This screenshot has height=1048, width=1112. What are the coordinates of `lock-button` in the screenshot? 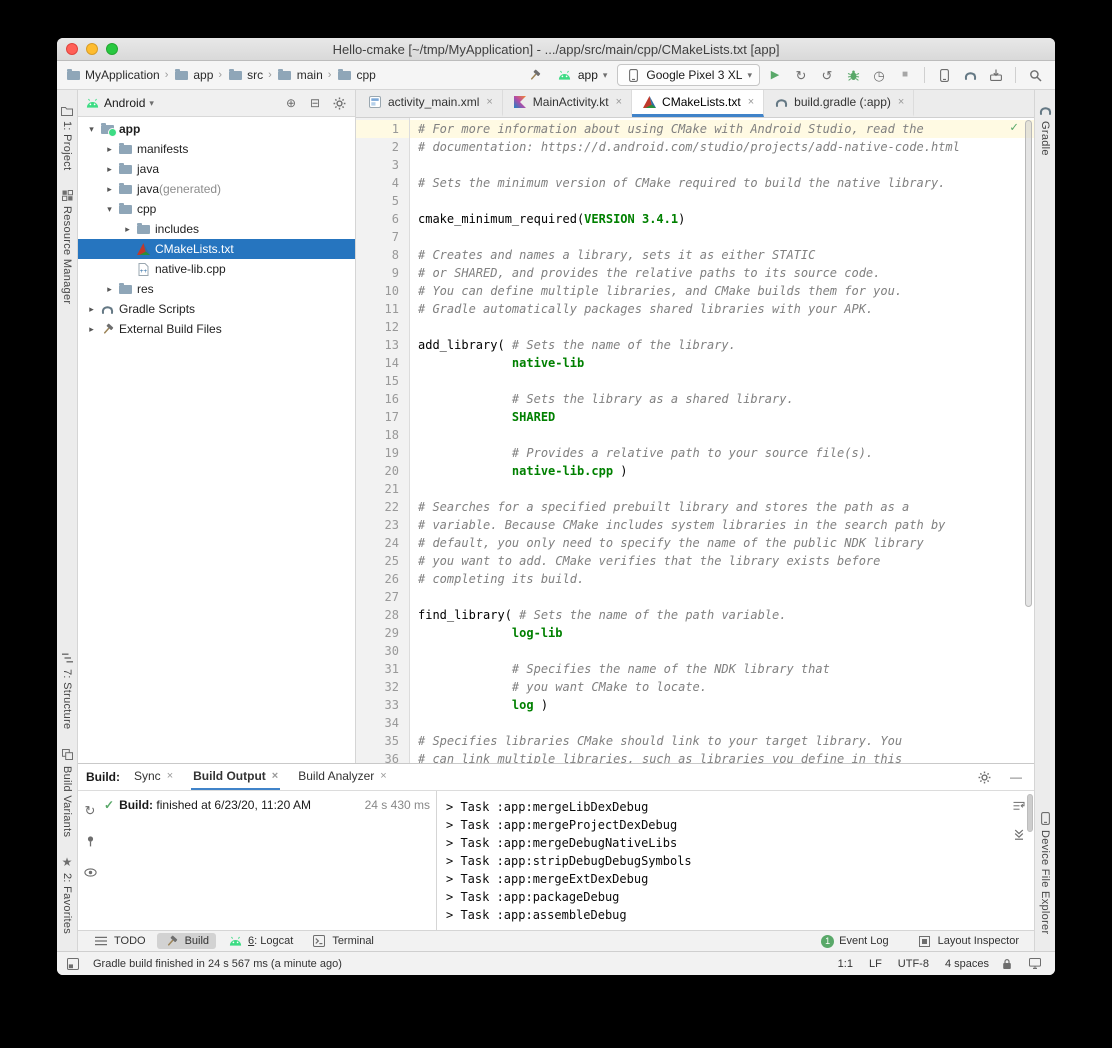 It's located at (1007, 964).